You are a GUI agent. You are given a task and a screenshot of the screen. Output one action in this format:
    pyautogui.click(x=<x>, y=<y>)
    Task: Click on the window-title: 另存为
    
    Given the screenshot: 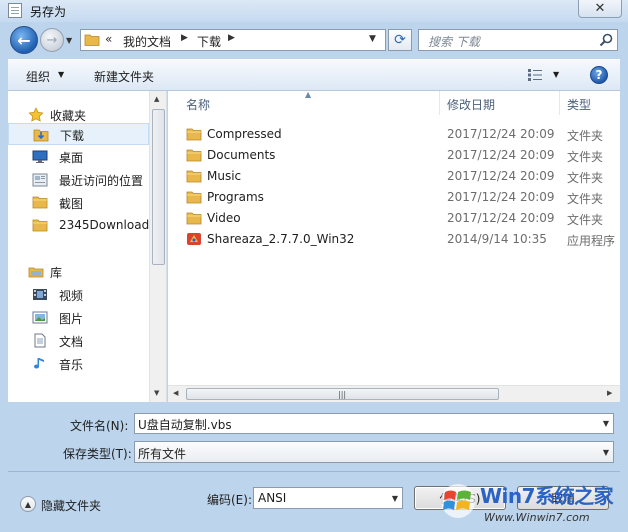 What is the action you would take?
    pyautogui.click(x=48, y=12)
    